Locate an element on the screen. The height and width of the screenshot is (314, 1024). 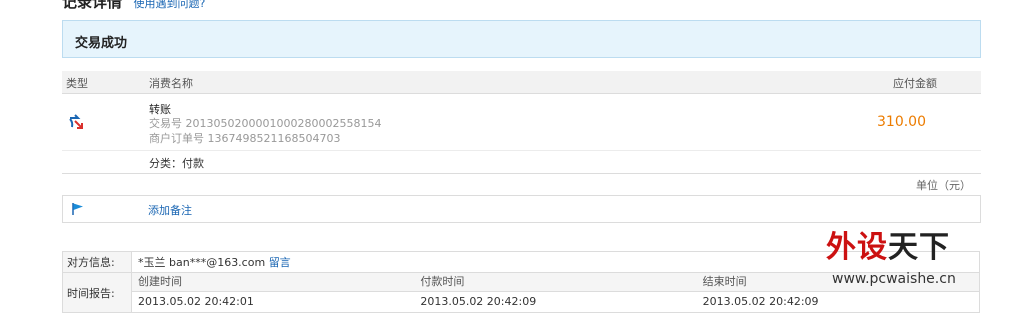
status-text: 交易成功 is located at coordinates (101, 43).